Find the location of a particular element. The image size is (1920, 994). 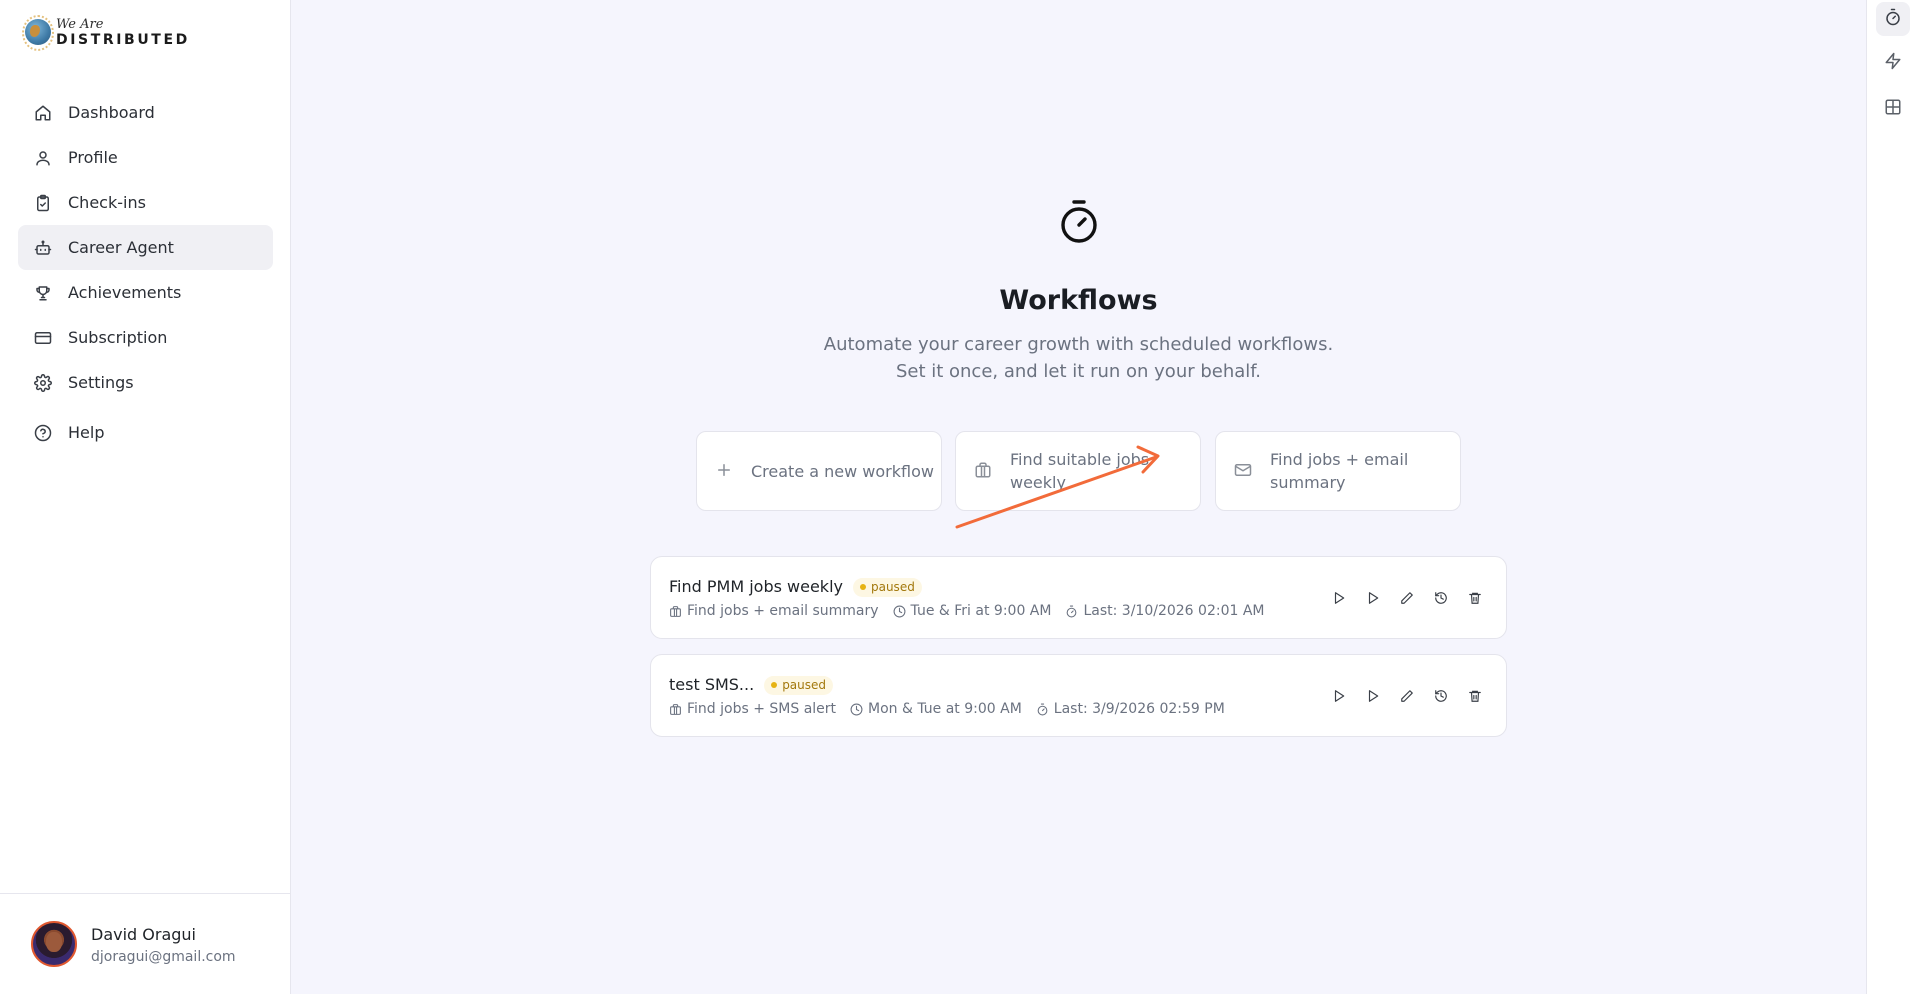

sidebar-item-help: Help is located at coordinates (145, 432).